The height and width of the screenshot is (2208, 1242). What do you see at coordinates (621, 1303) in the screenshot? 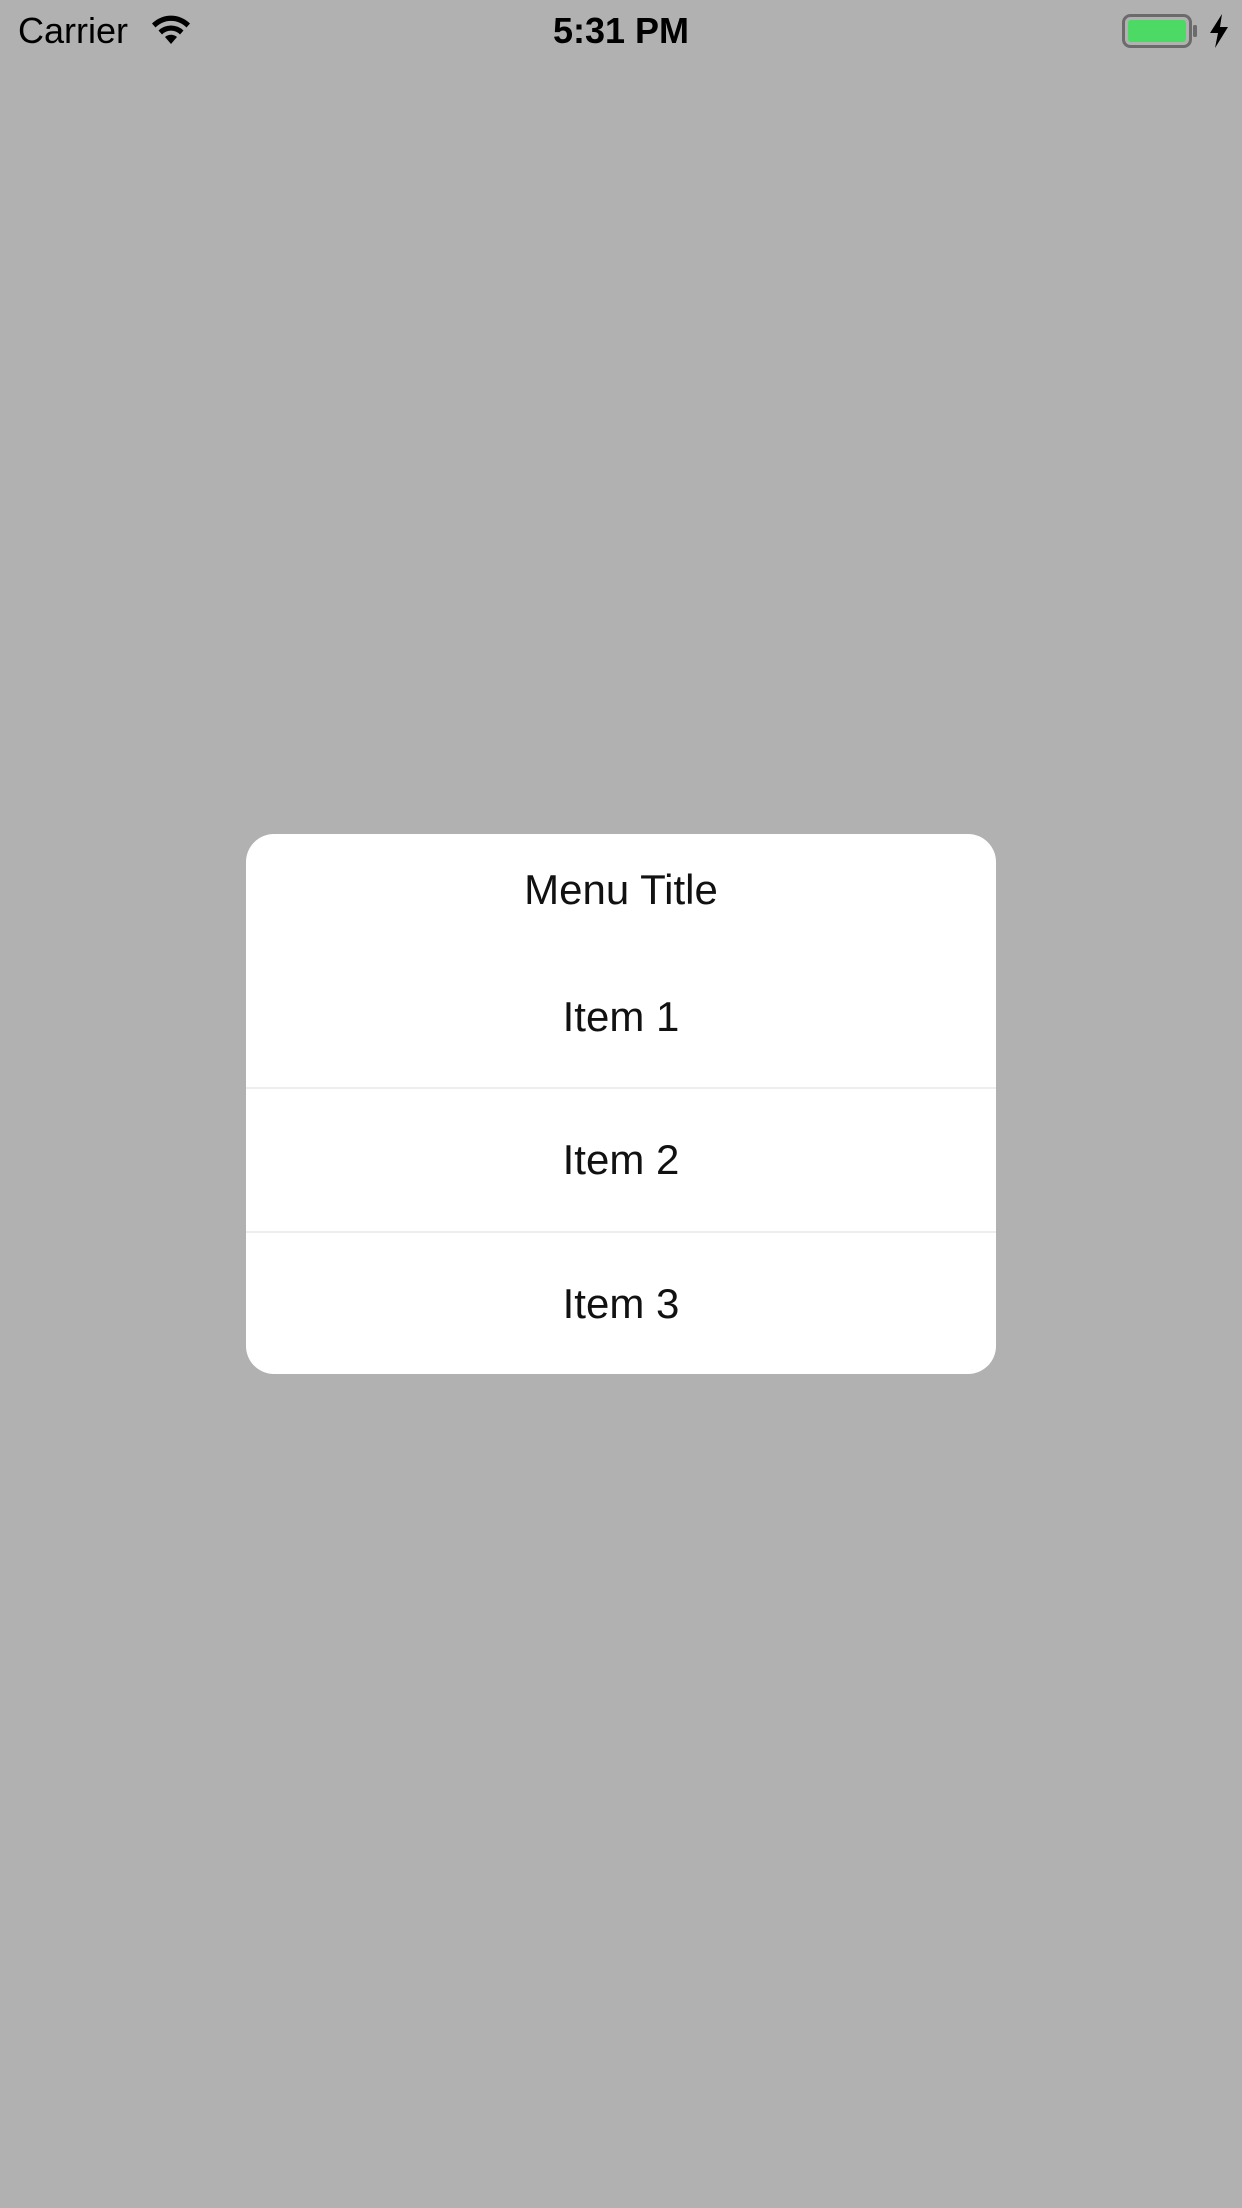
I see `menu-item-3: Item 3` at bounding box center [621, 1303].